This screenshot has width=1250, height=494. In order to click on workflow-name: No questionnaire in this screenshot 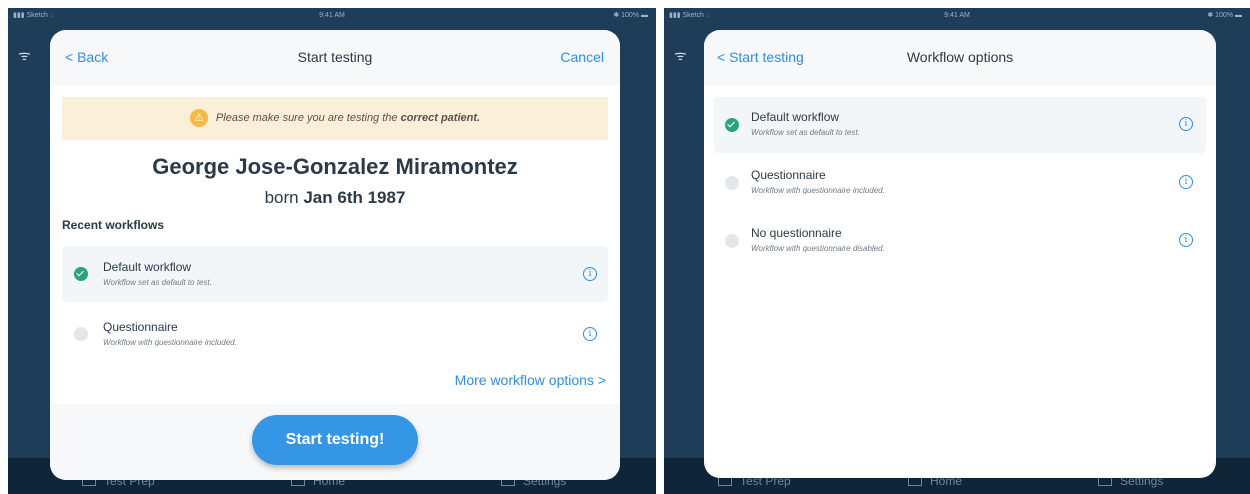, I will do `click(796, 233)`.